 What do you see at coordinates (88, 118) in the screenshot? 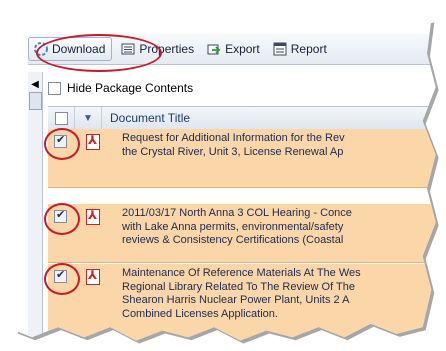
I see `sort-dropdown-icon: ▼` at bounding box center [88, 118].